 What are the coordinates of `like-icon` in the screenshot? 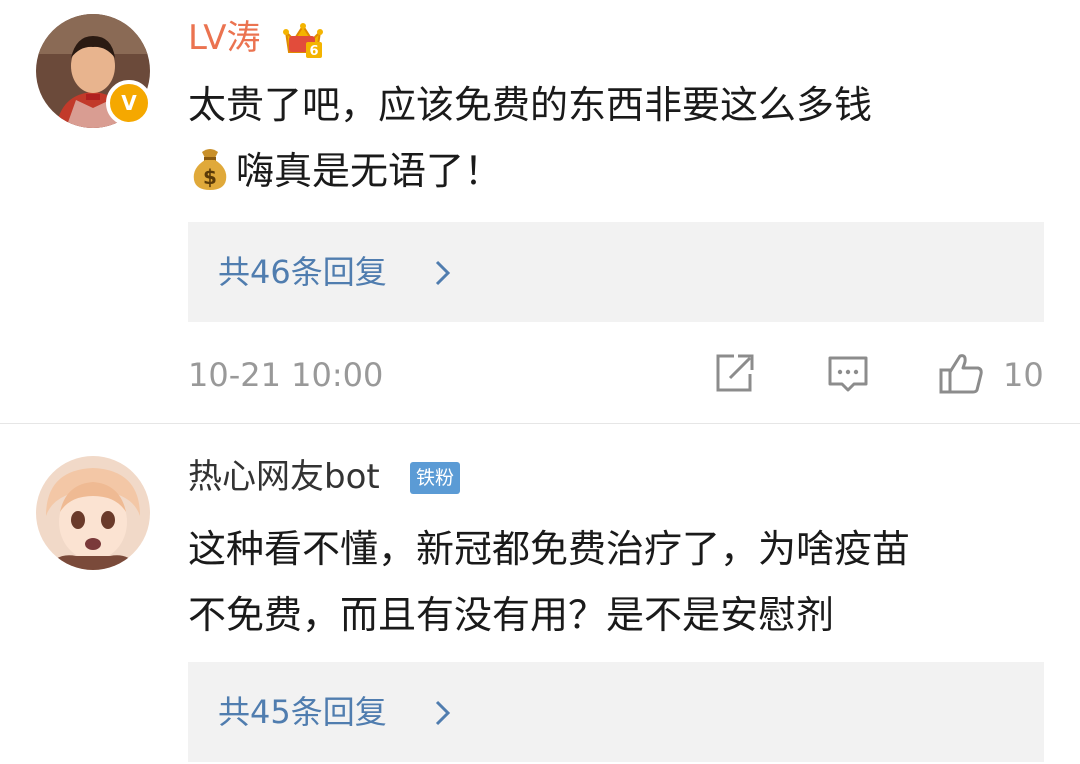 It's located at (961, 373).